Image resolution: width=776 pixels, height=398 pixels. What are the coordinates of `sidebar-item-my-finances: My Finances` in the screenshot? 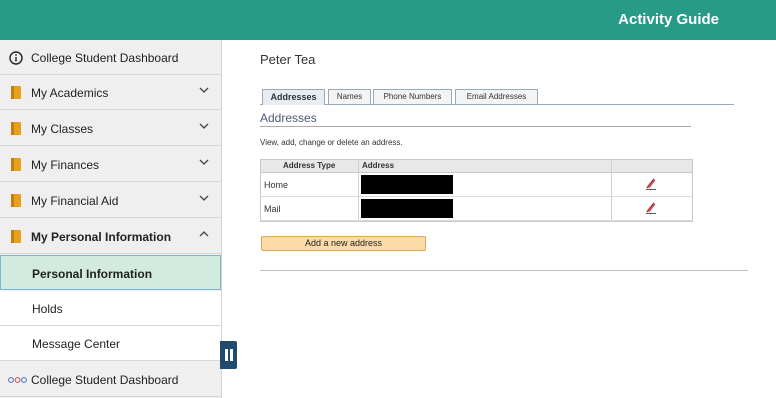 It's located at (110, 164).